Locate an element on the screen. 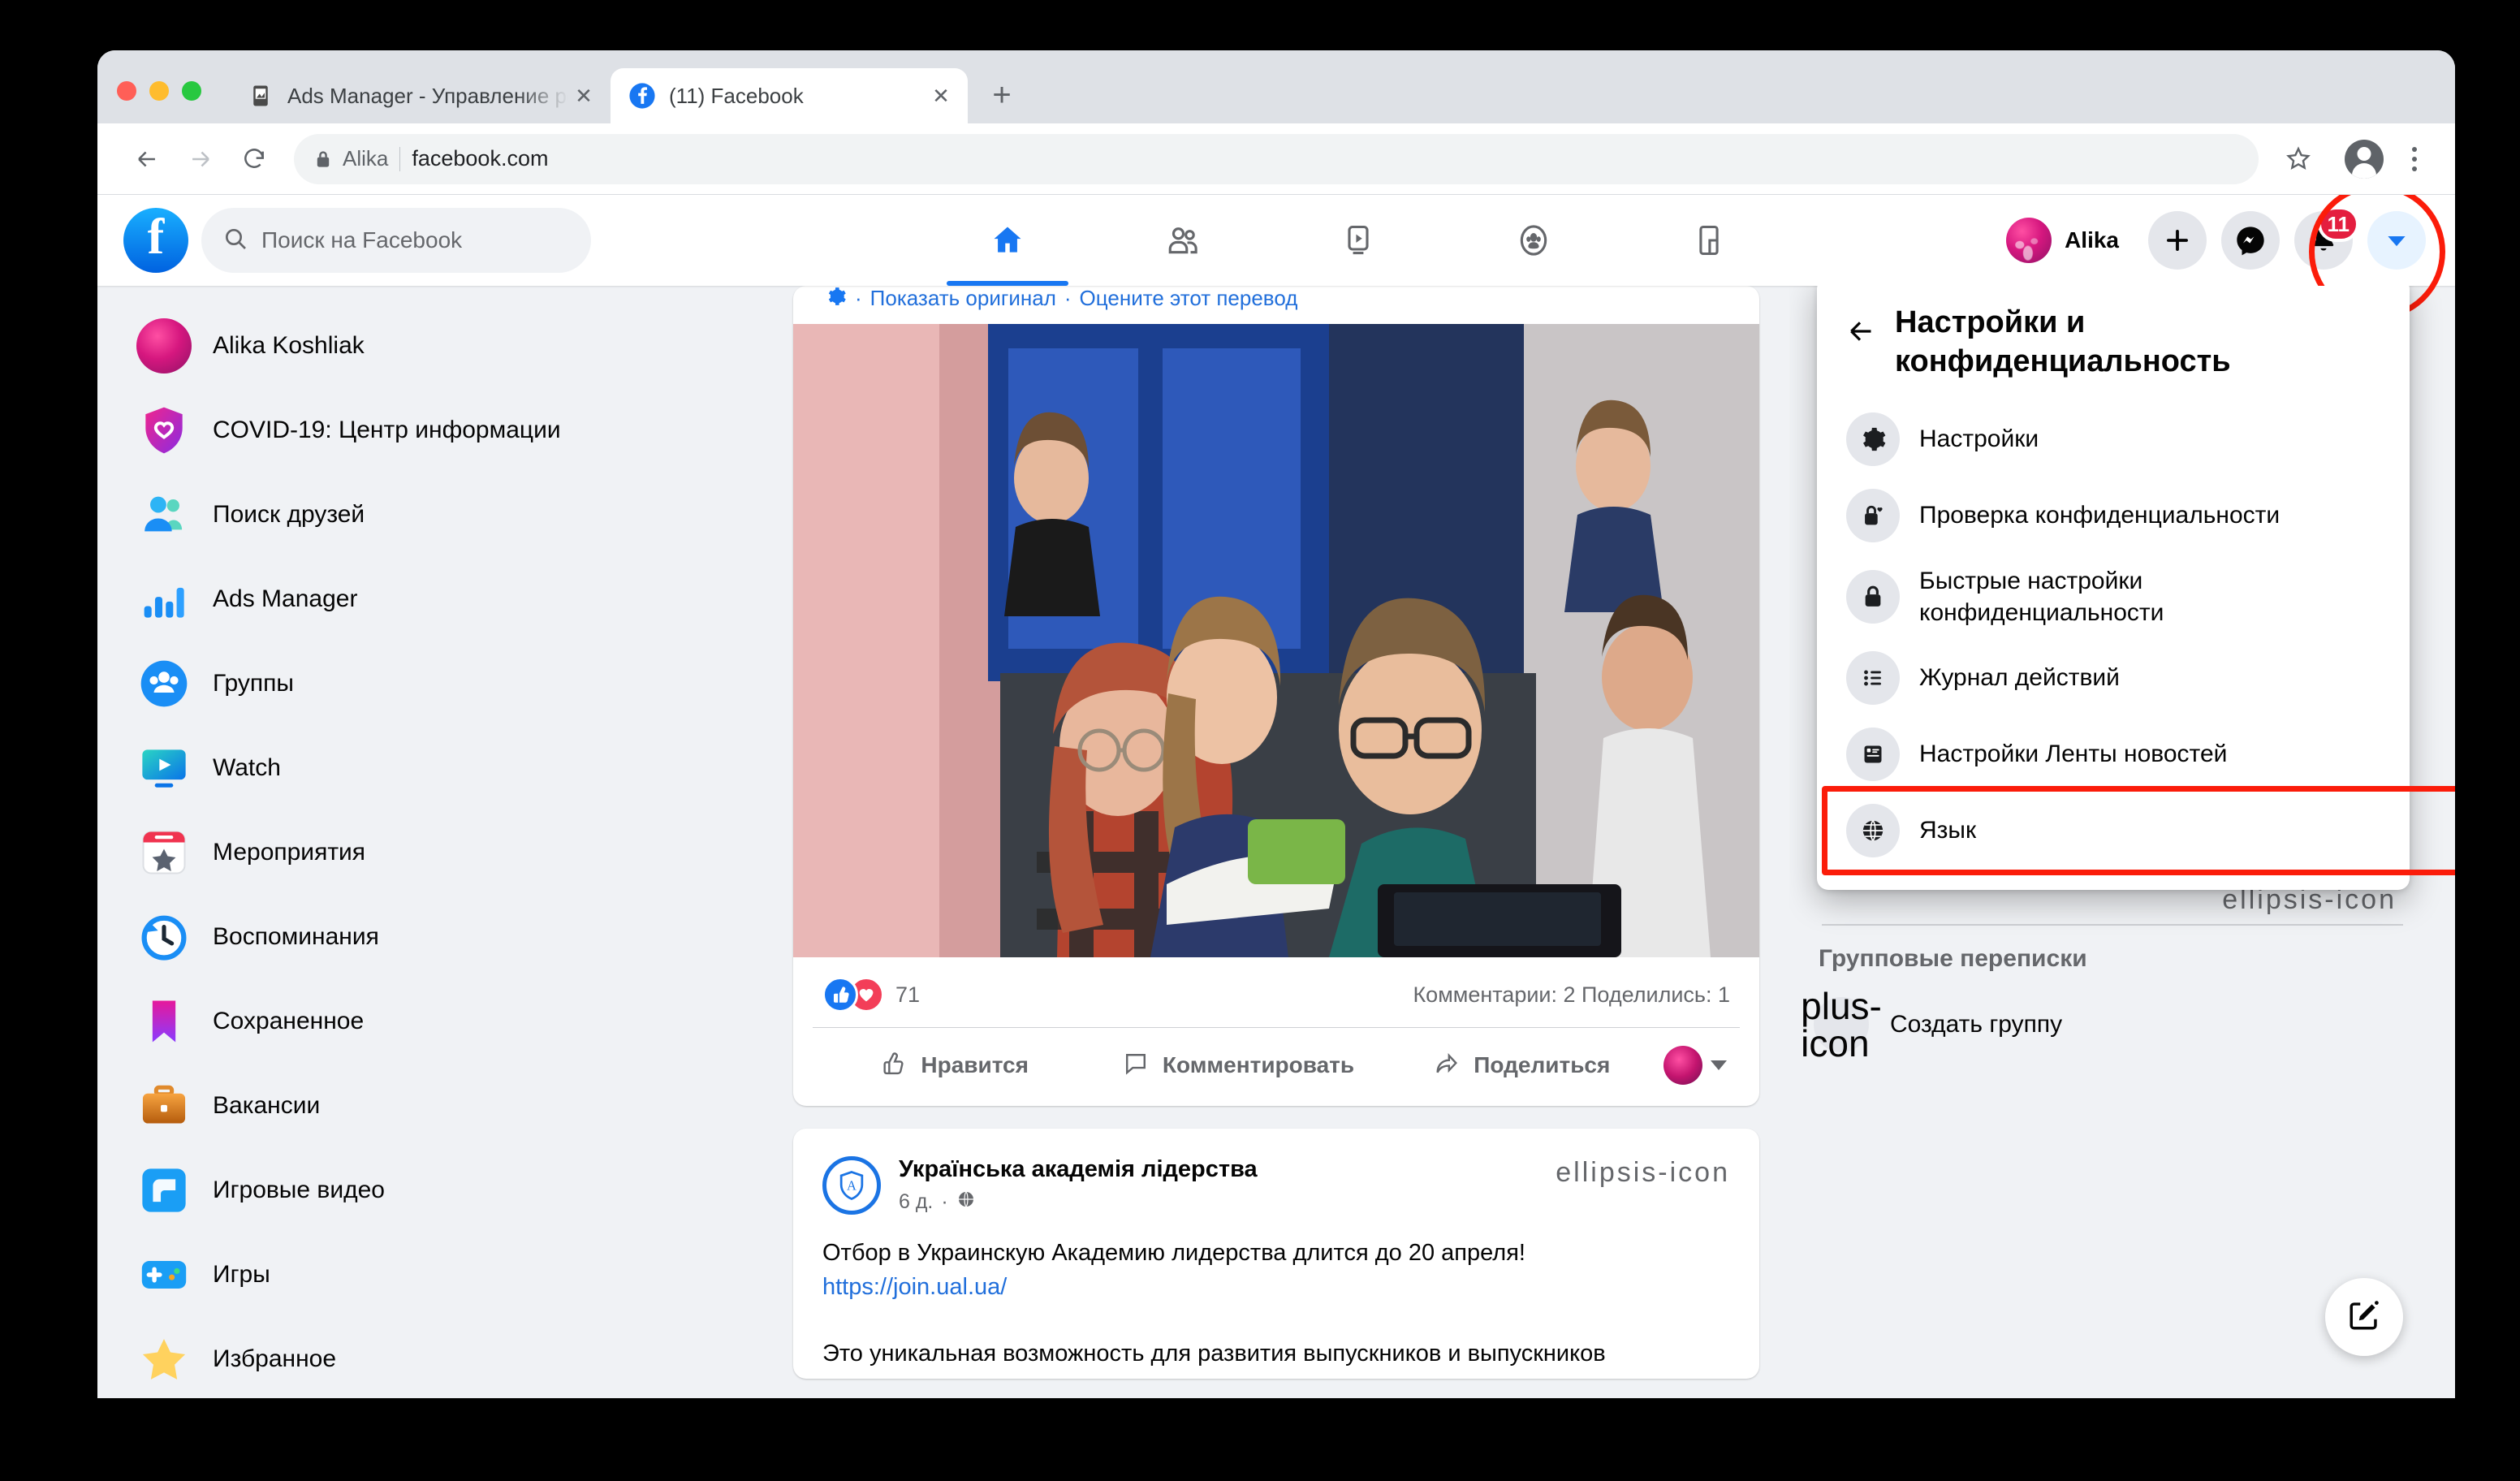  profile-shortcut: Alika is located at coordinates (2068, 240).